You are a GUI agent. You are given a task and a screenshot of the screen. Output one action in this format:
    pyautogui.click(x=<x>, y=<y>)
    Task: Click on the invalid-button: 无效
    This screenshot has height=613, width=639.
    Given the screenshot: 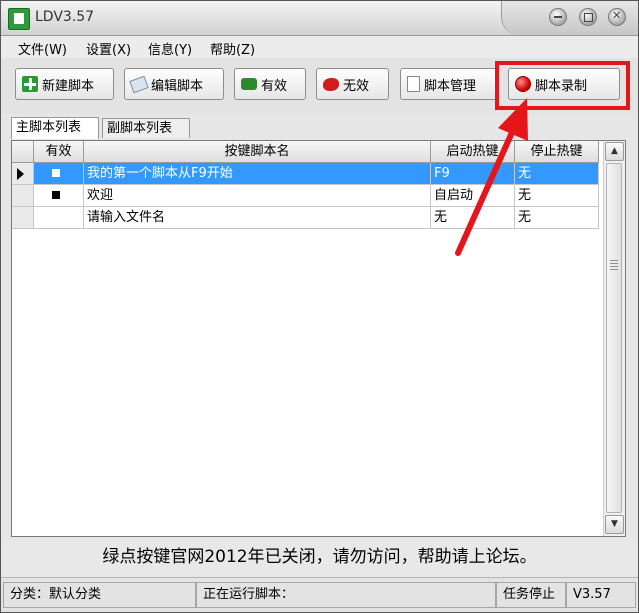 What is the action you would take?
    pyautogui.click(x=352, y=84)
    